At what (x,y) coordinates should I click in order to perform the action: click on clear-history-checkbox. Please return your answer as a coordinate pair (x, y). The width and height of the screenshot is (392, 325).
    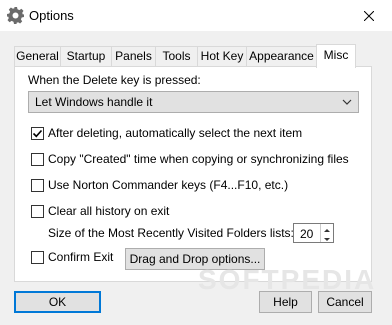
    Looking at the image, I should click on (37, 211).